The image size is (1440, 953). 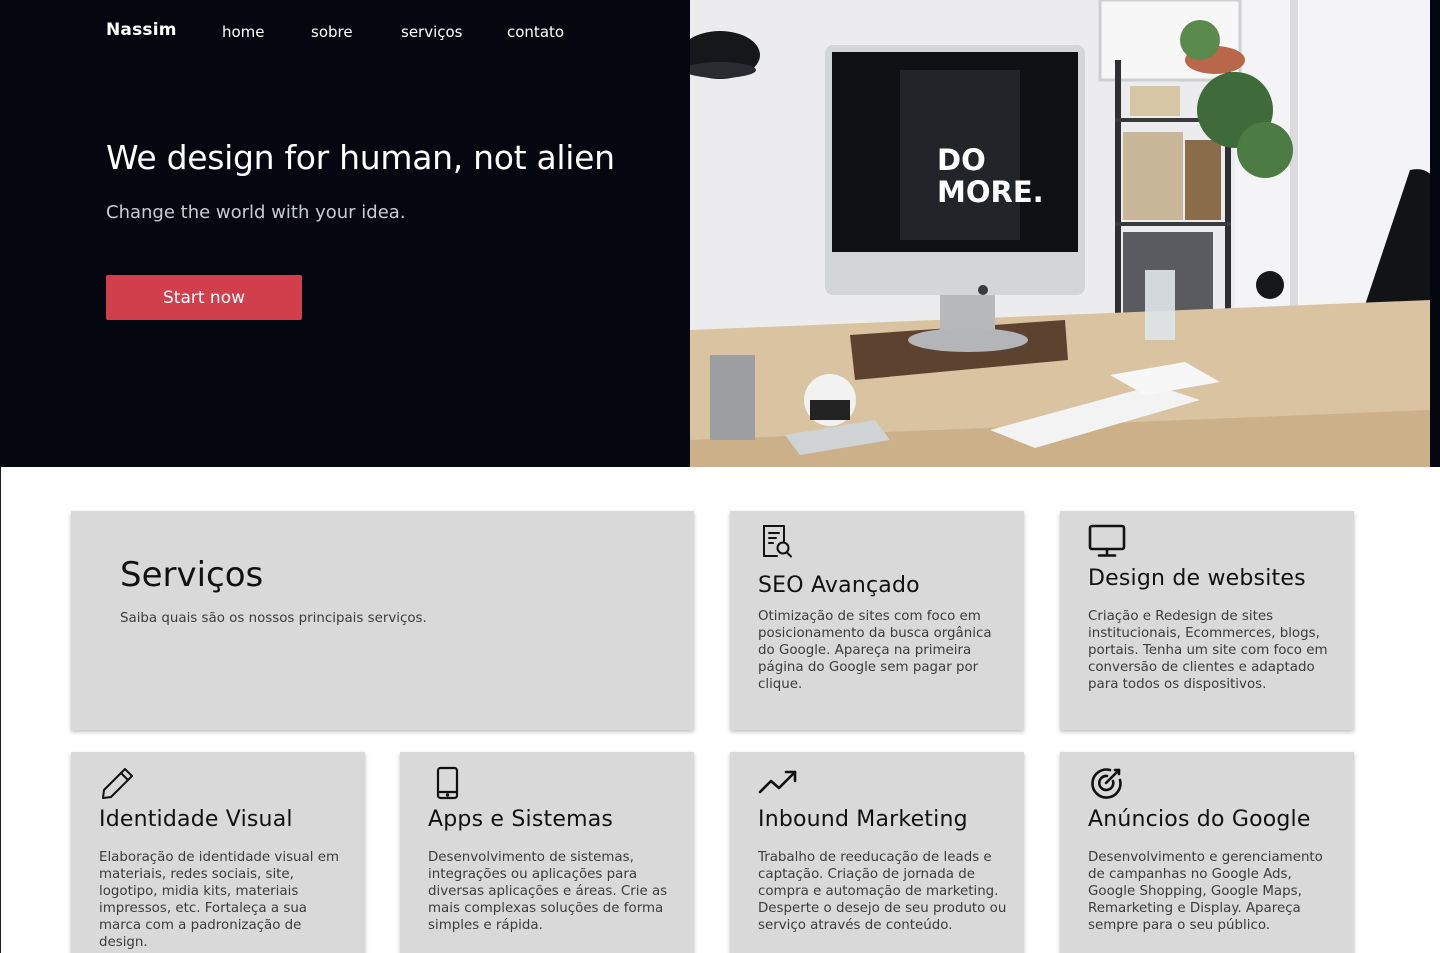 I want to click on target-icon, so click(x=1108, y=785).